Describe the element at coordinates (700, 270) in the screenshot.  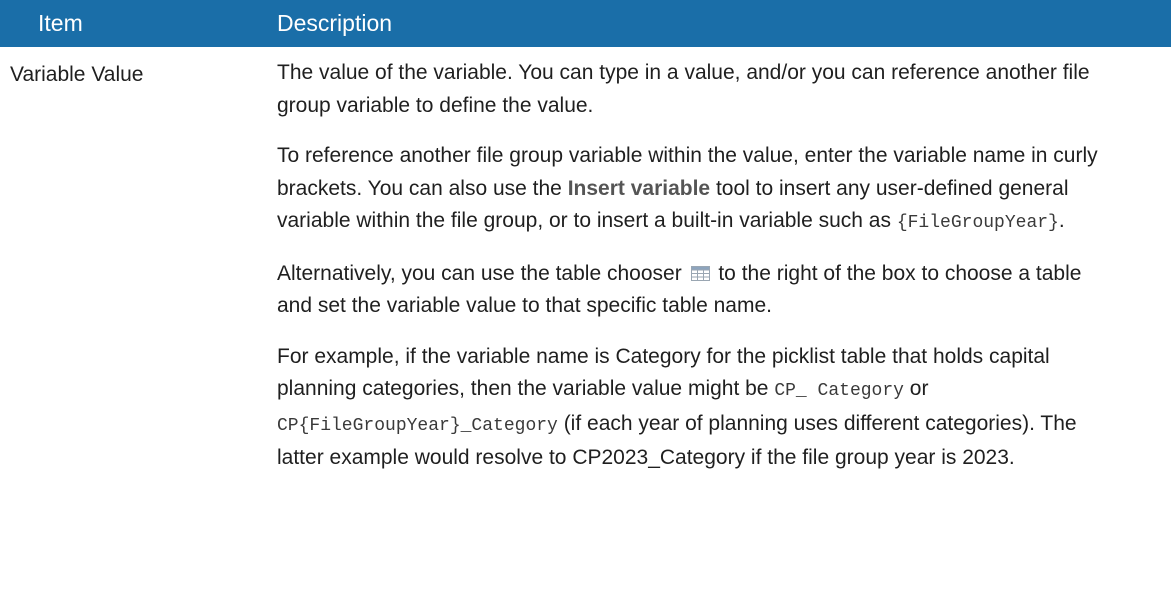
I see `table-chooser-icon` at that location.